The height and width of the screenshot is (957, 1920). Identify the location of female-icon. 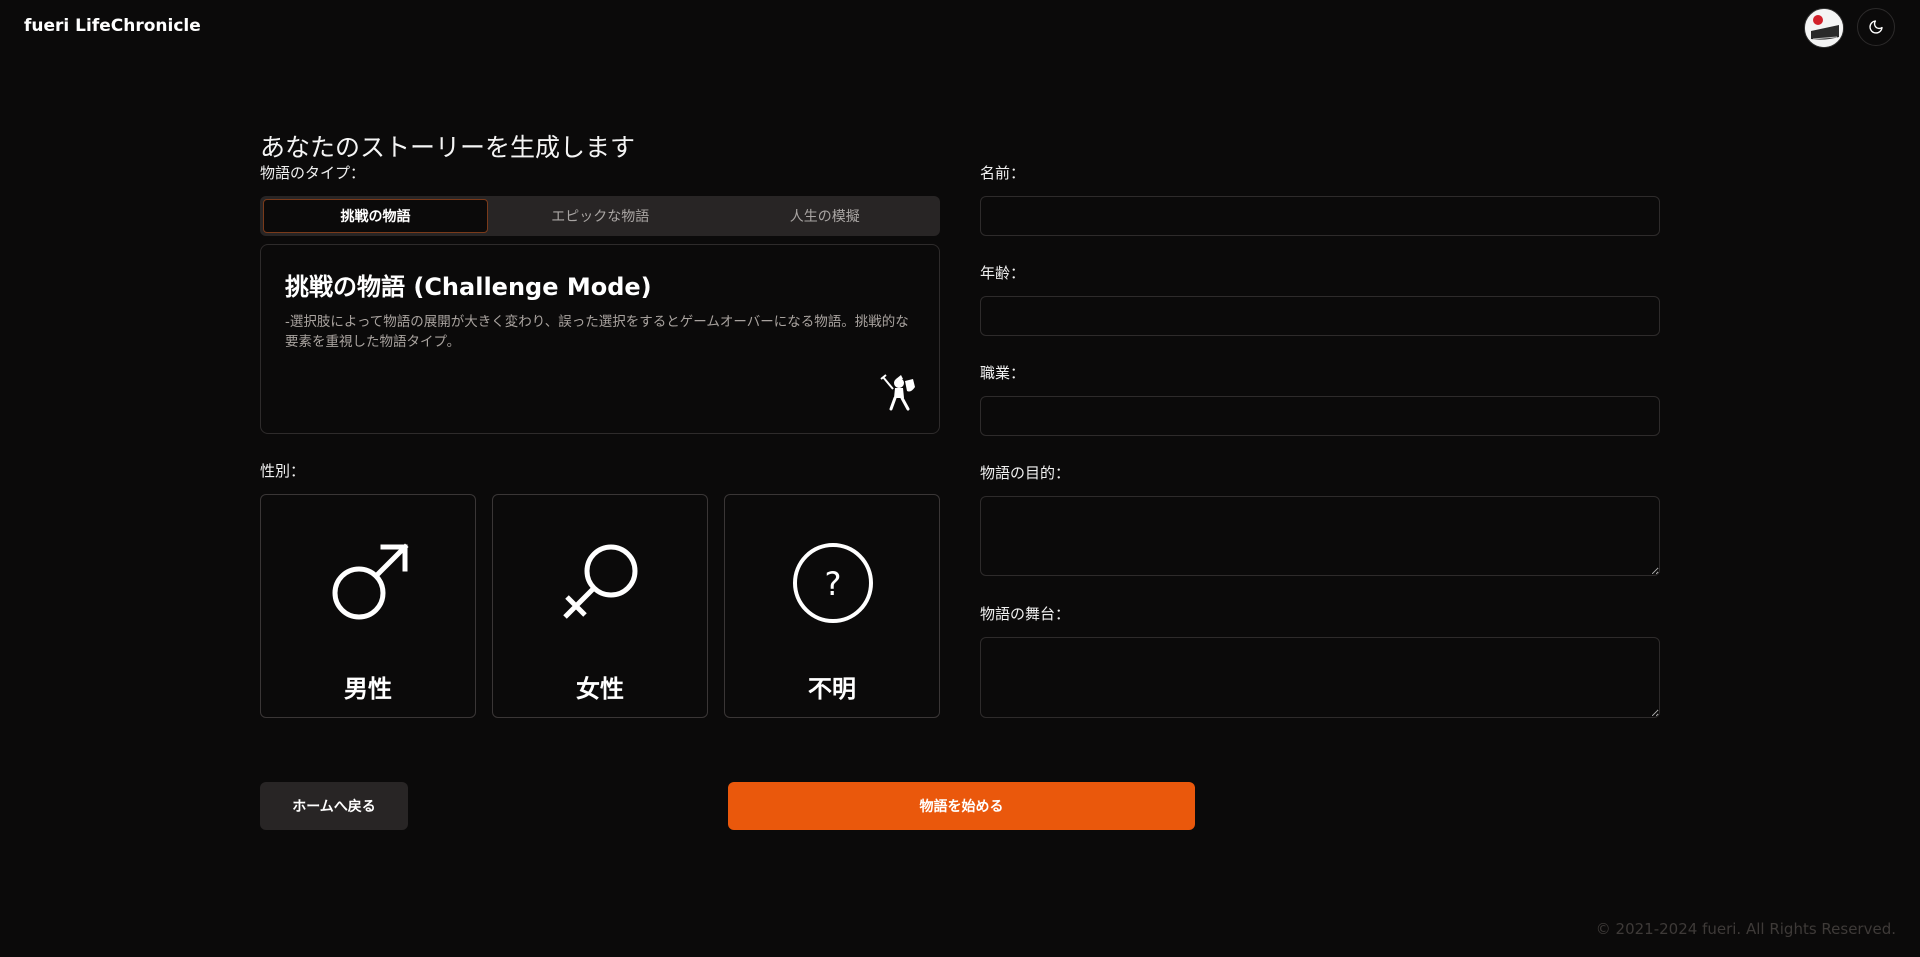
(600, 581).